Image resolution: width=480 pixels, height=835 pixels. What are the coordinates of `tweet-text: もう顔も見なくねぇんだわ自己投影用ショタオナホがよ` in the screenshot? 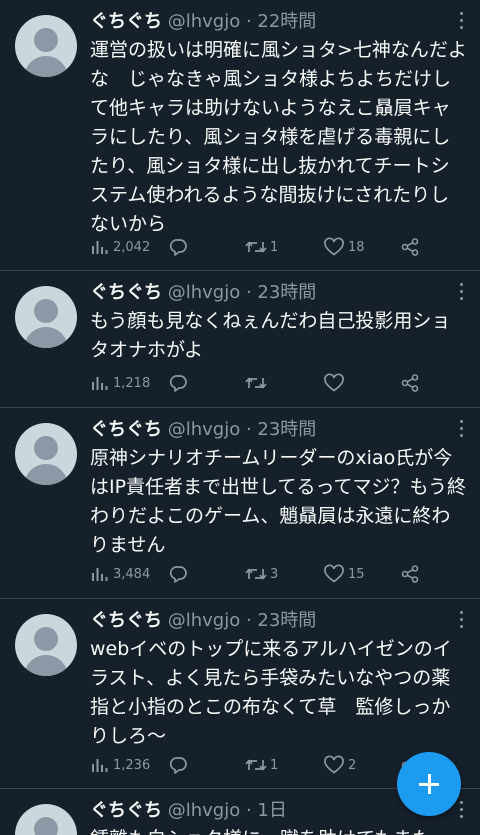 It's located at (270, 335).